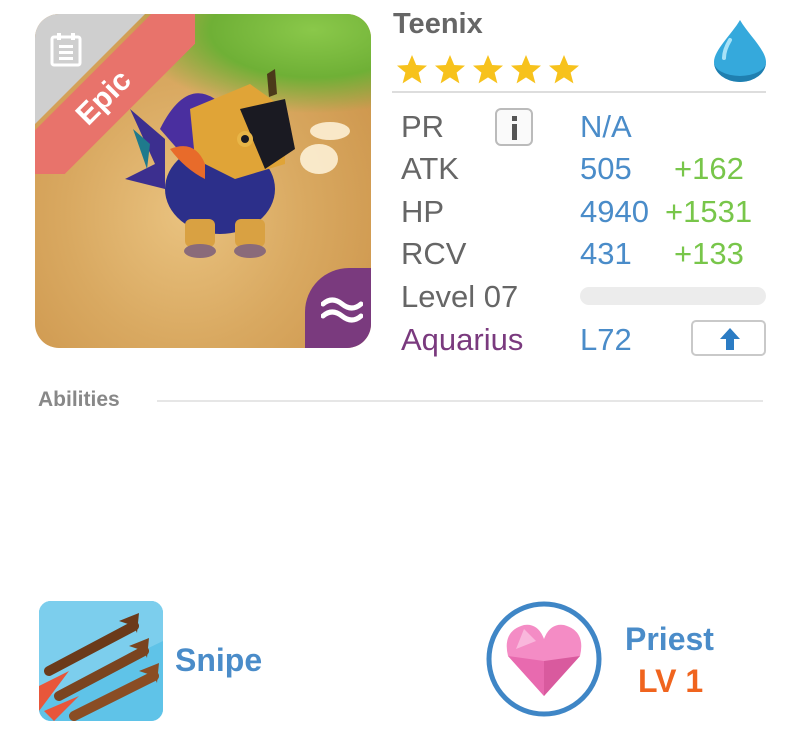  I want to click on star-rating, so click(488, 70).